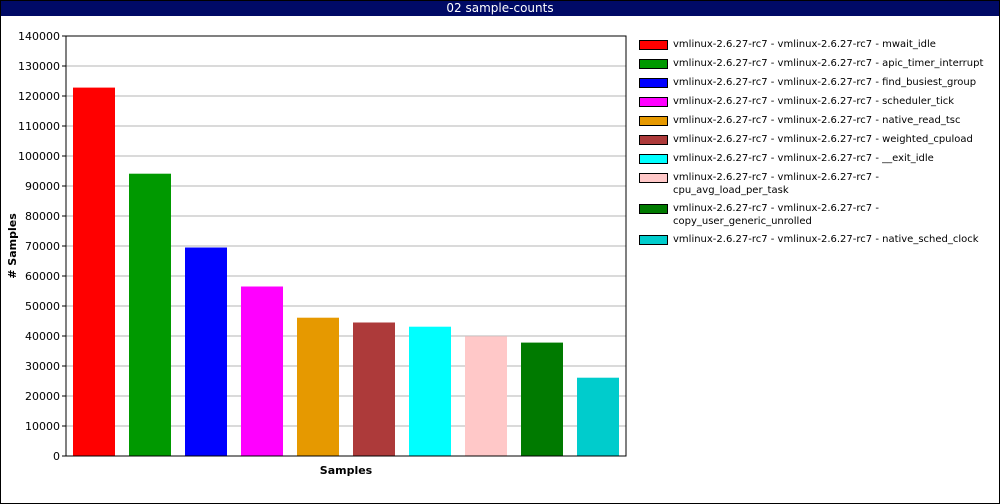 Image resolution: width=1000 pixels, height=504 pixels. Describe the element at coordinates (346, 470) in the screenshot. I see `x-axis-label: Samples` at that location.